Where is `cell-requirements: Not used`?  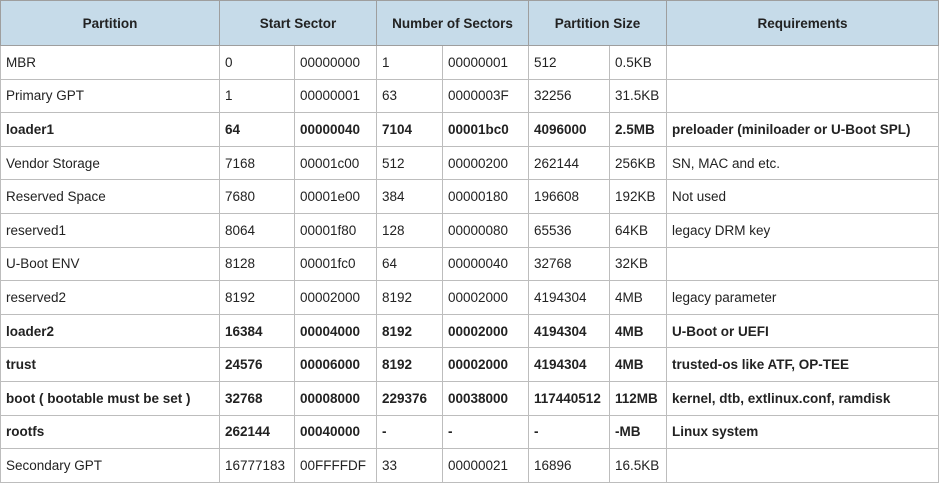 cell-requirements: Not used is located at coordinates (802, 196).